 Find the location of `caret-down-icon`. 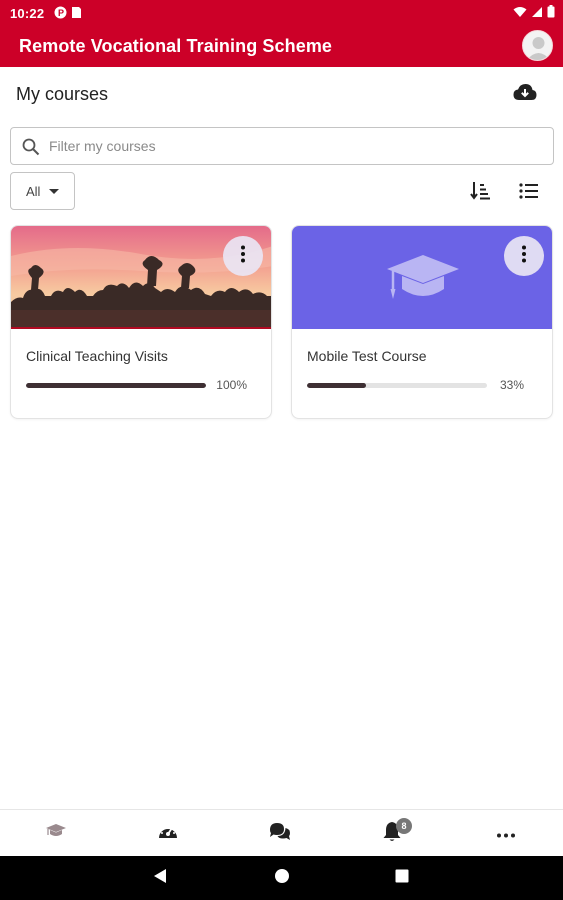

caret-down-icon is located at coordinates (54, 191).